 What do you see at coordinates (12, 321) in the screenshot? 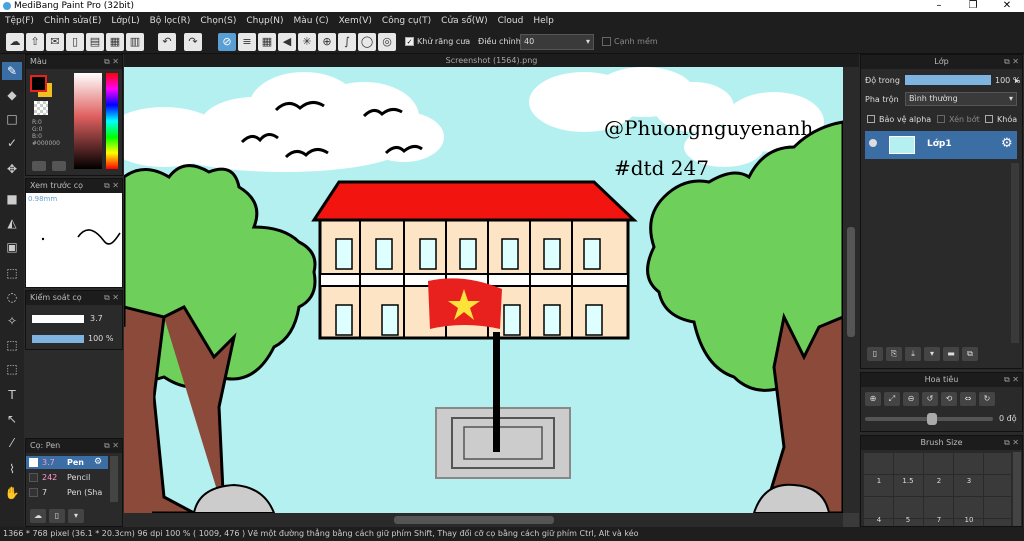
I see `magic-wand-icon: ✧` at bounding box center [12, 321].